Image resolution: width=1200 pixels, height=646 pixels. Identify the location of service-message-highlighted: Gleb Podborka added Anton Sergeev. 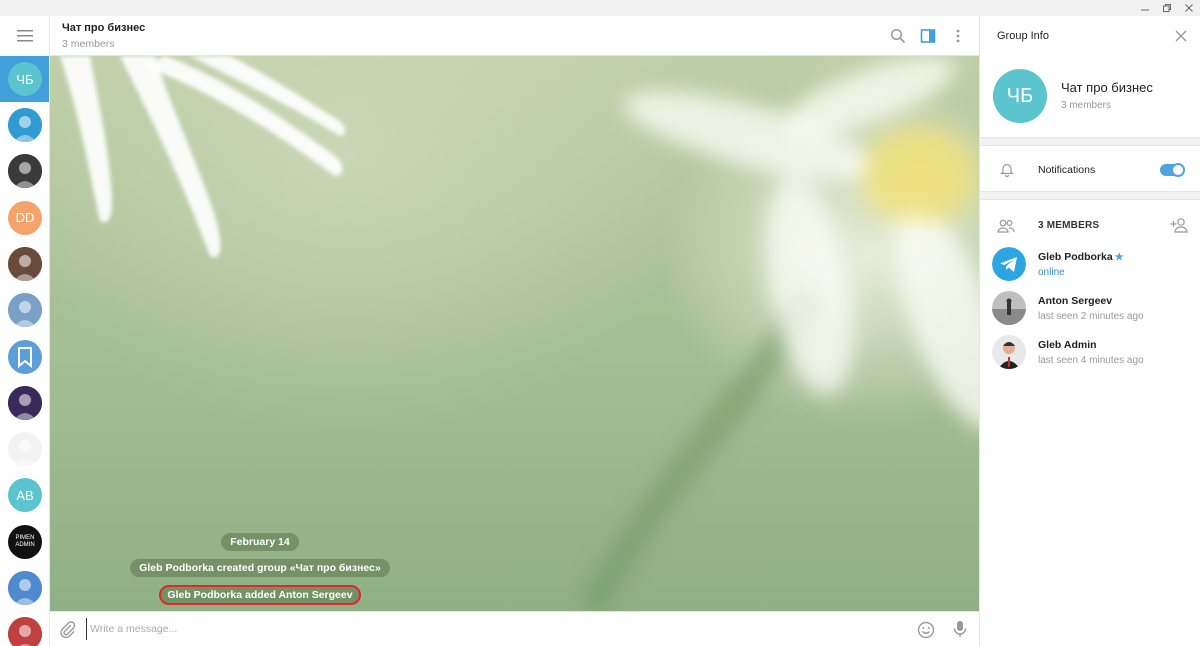
(260, 595).